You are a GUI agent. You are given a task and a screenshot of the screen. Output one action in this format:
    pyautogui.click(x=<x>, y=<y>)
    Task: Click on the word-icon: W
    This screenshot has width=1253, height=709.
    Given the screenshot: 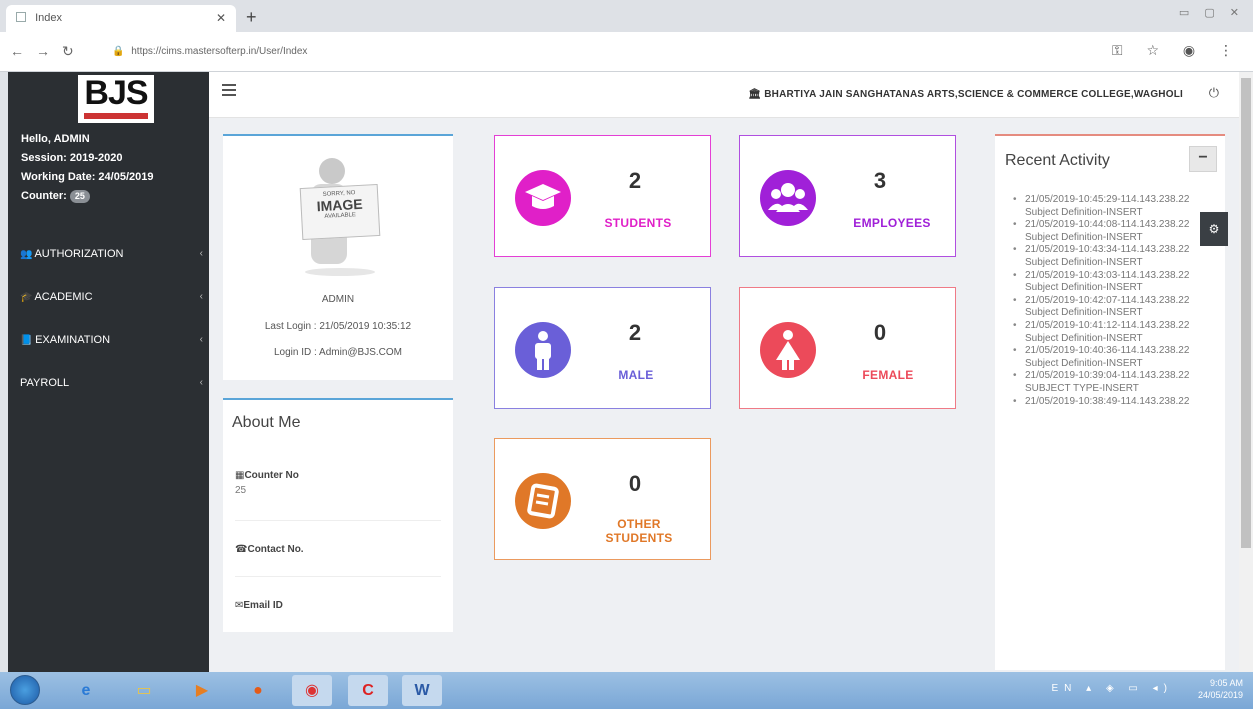 What is the action you would take?
    pyautogui.click(x=422, y=690)
    